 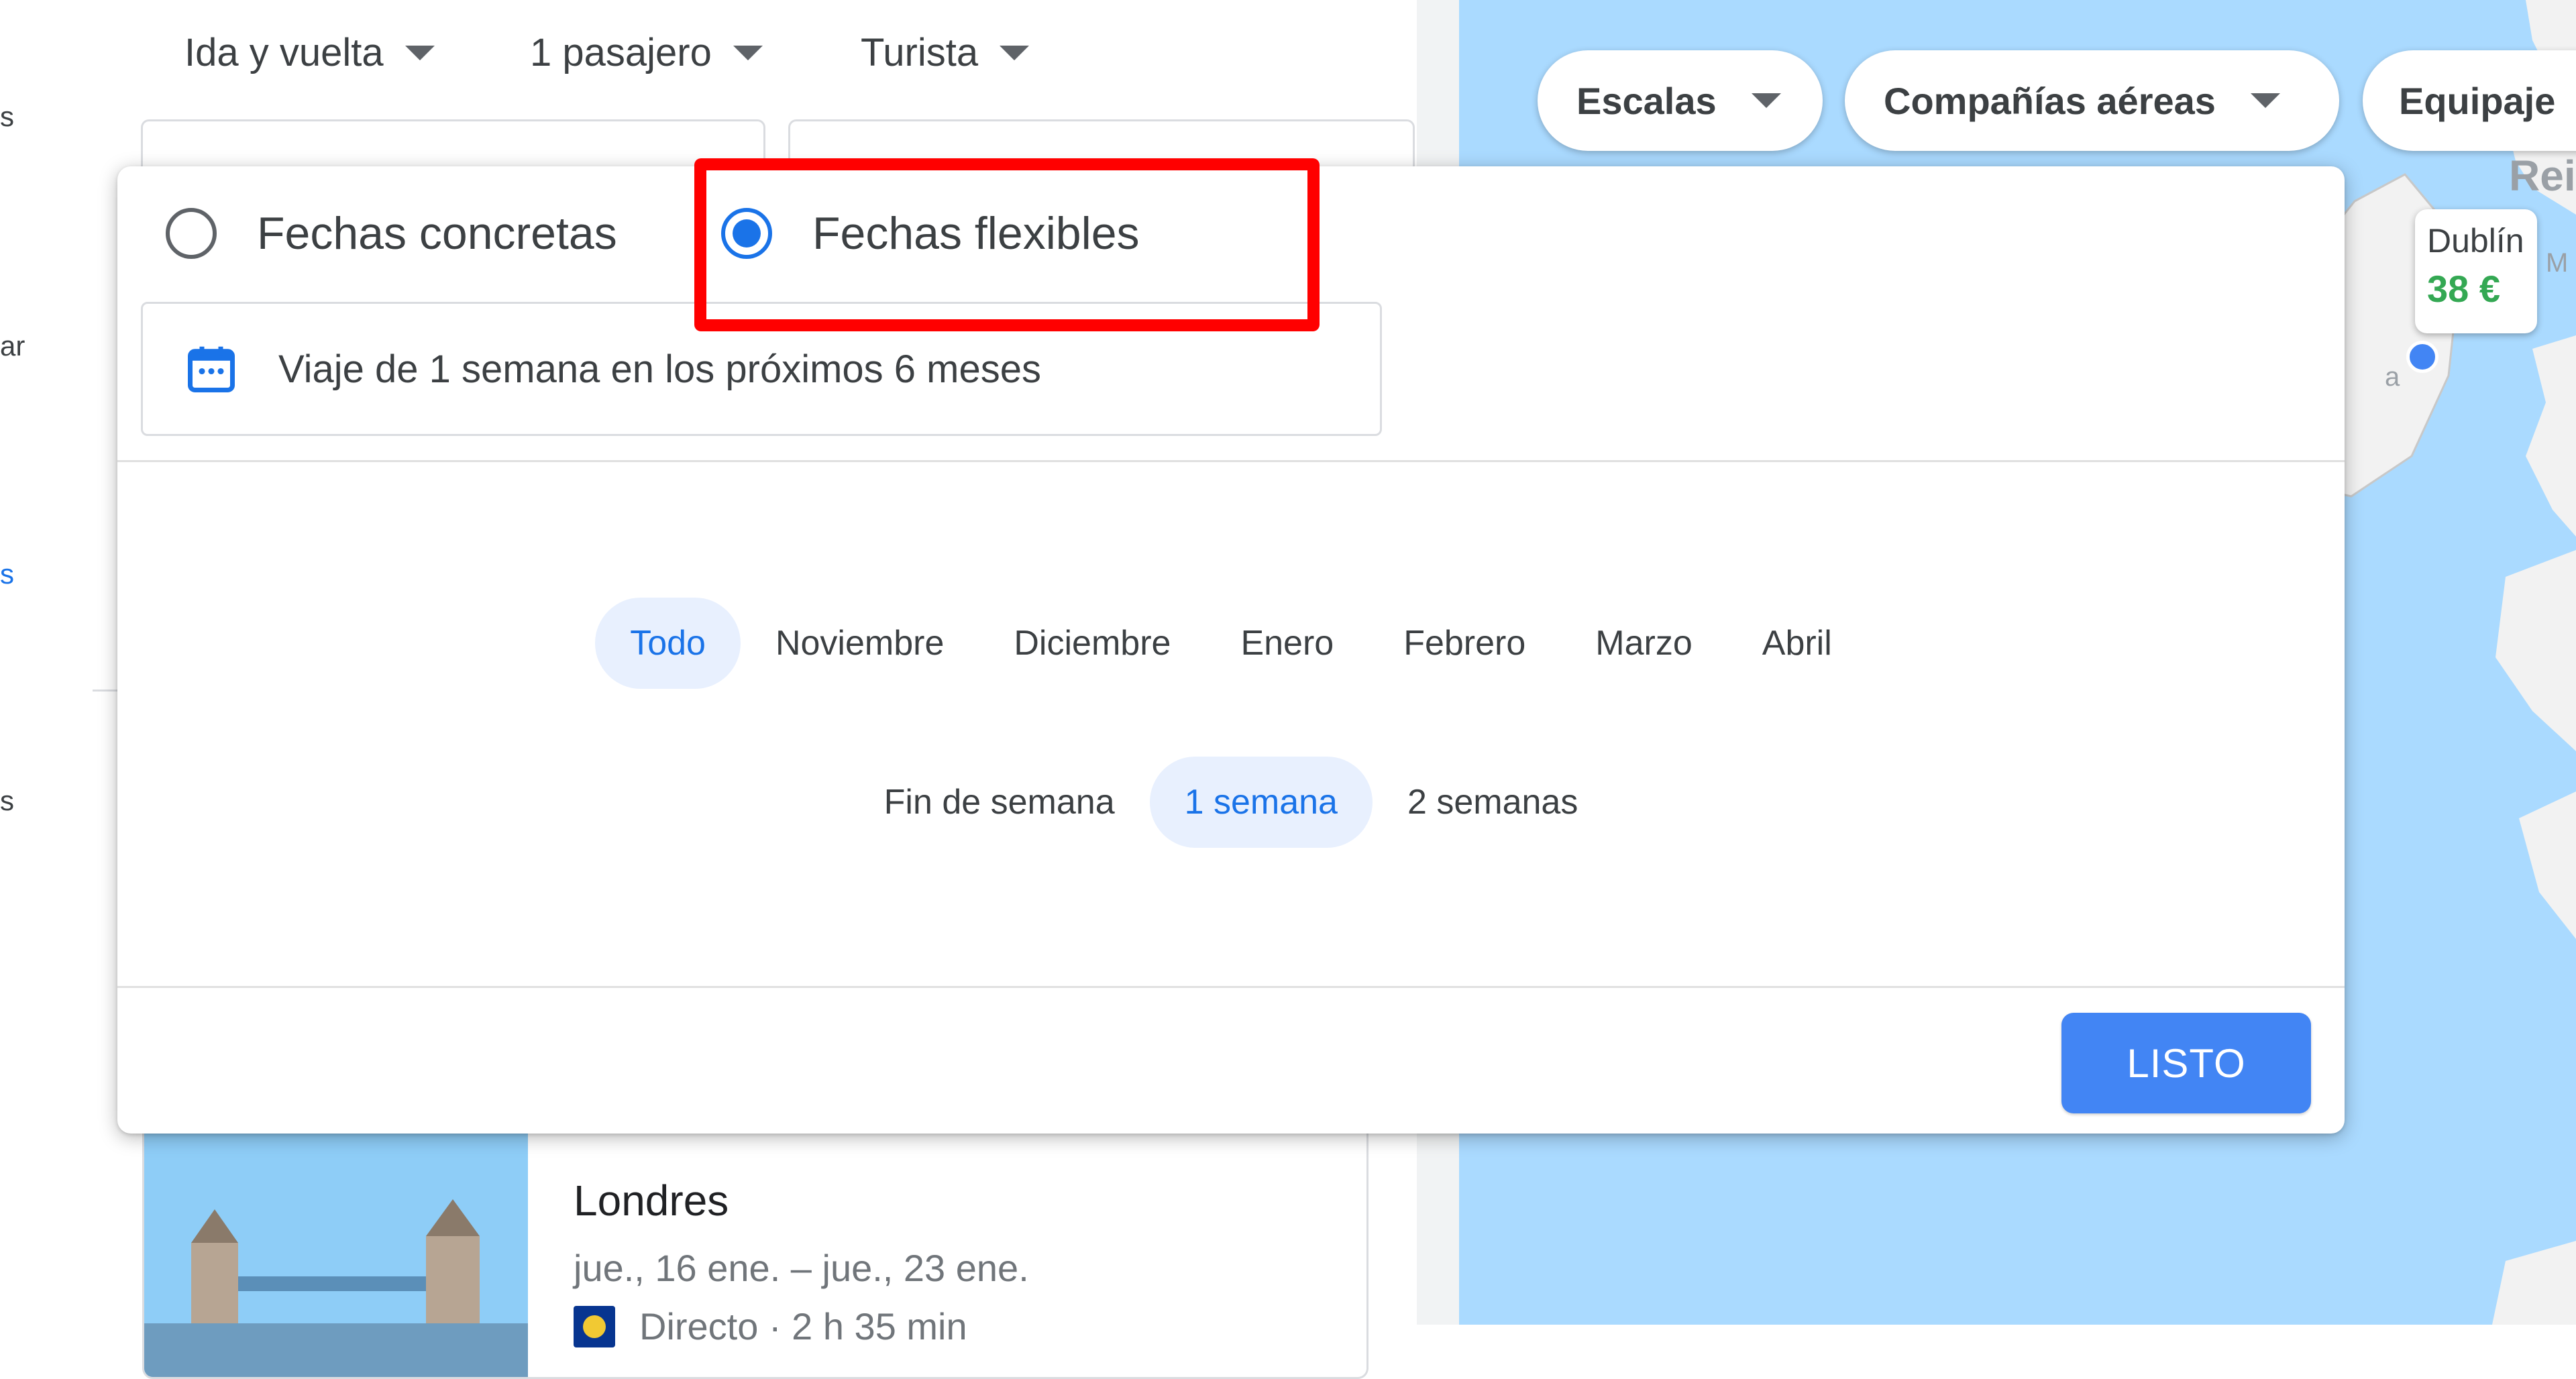 What do you see at coordinates (211, 369) in the screenshot?
I see `calendar-icon` at bounding box center [211, 369].